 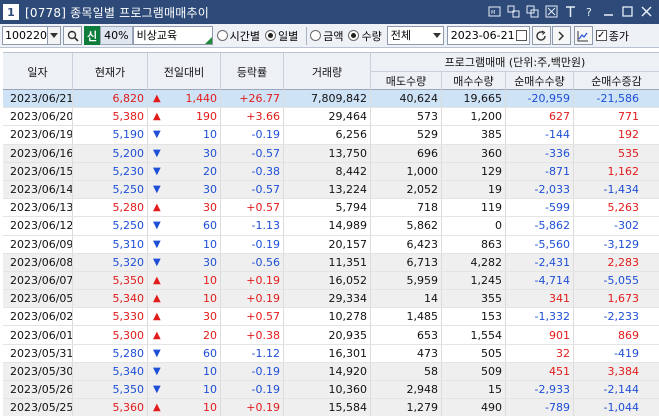 I want to click on col-net: 순매수수량, so click(x=540, y=80).